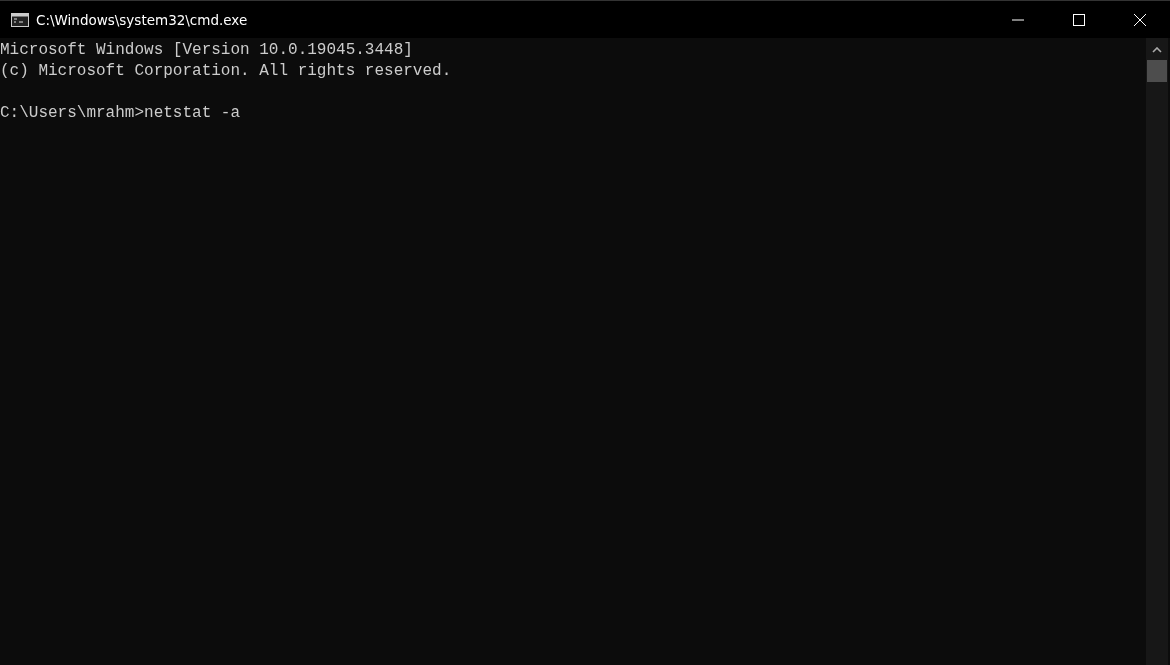 This screenshot has width=1170, height=665. What do you see at coordinates (226, 71) in the screenshot?
I see `console-output-line: (c) Microsoft Corporation. All rights reserved.` at bounding box center [226, 71].